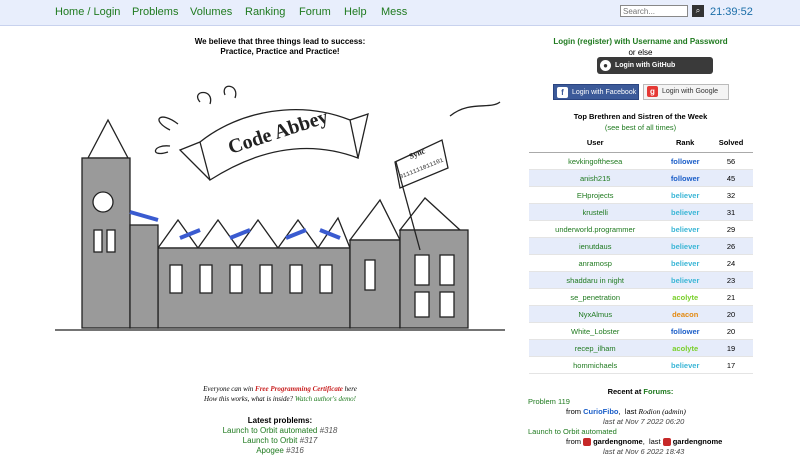 This screenshot has width=800, height=461. What do you see at coordinates (280, 441) in the screenshot?
I see `latest-item: Launch to Orbit #317` at bounding box center [280, 441].